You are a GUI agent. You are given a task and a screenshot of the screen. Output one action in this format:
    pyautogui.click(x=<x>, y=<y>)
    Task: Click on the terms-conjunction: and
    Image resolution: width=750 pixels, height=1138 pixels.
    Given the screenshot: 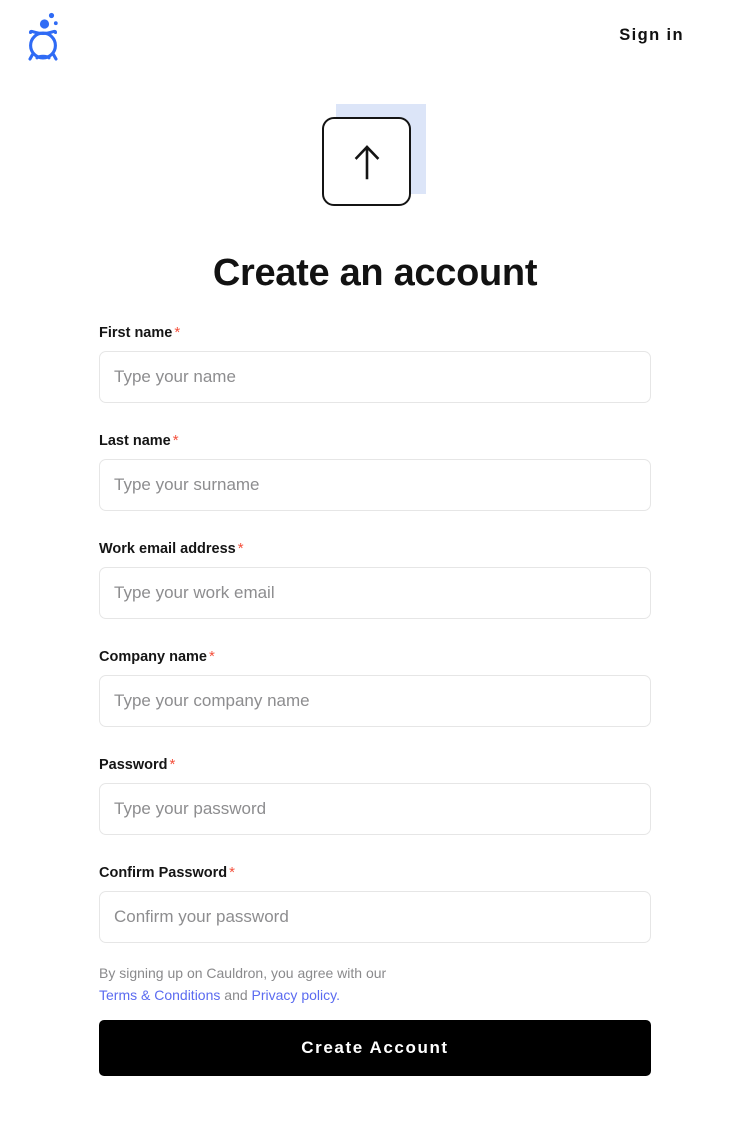 What is the action you would take?
    pyautogui.click(x=236, y=995)
    